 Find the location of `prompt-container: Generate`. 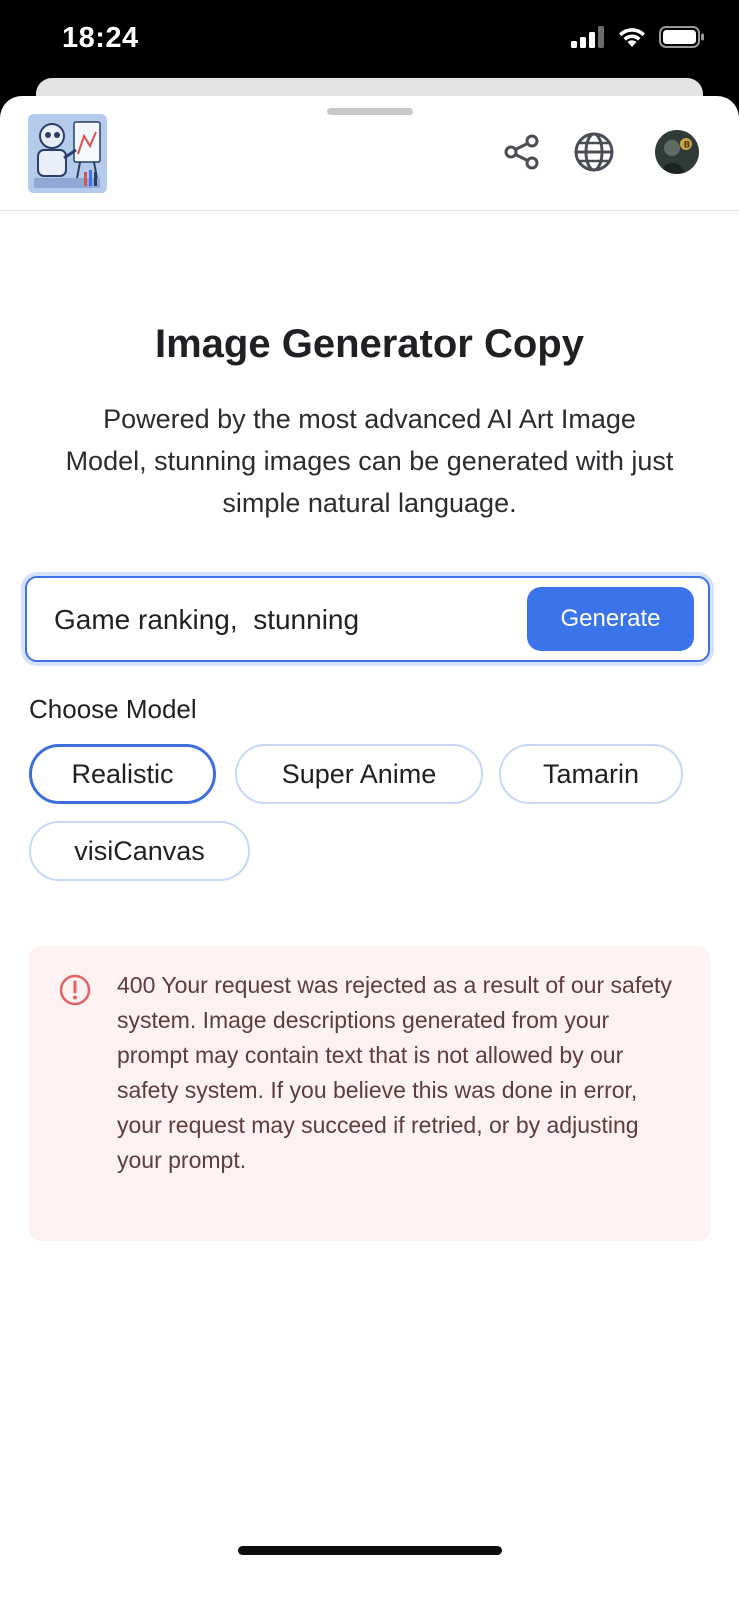

prompt-container: Generate is located at coordinates (367, 619).